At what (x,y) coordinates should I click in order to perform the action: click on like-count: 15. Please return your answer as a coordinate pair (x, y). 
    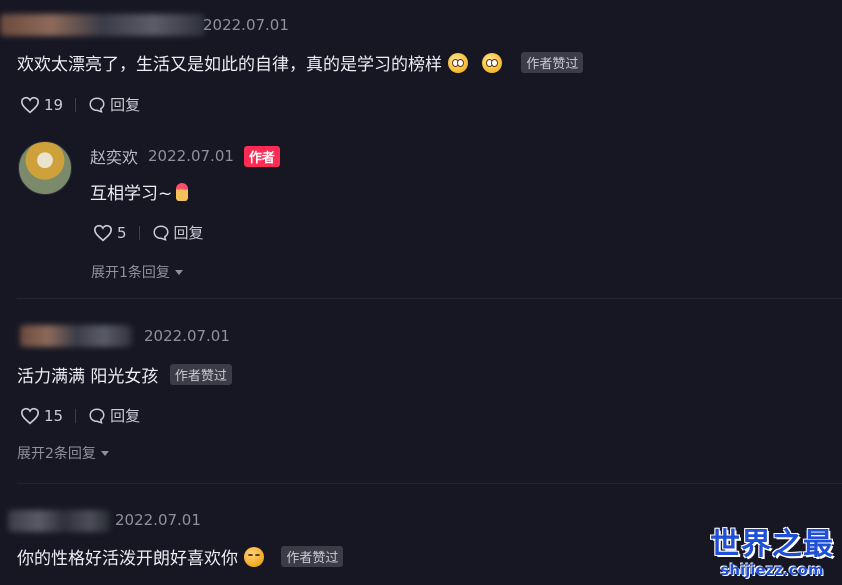
    Looking at the image, I should click on (54, 415).